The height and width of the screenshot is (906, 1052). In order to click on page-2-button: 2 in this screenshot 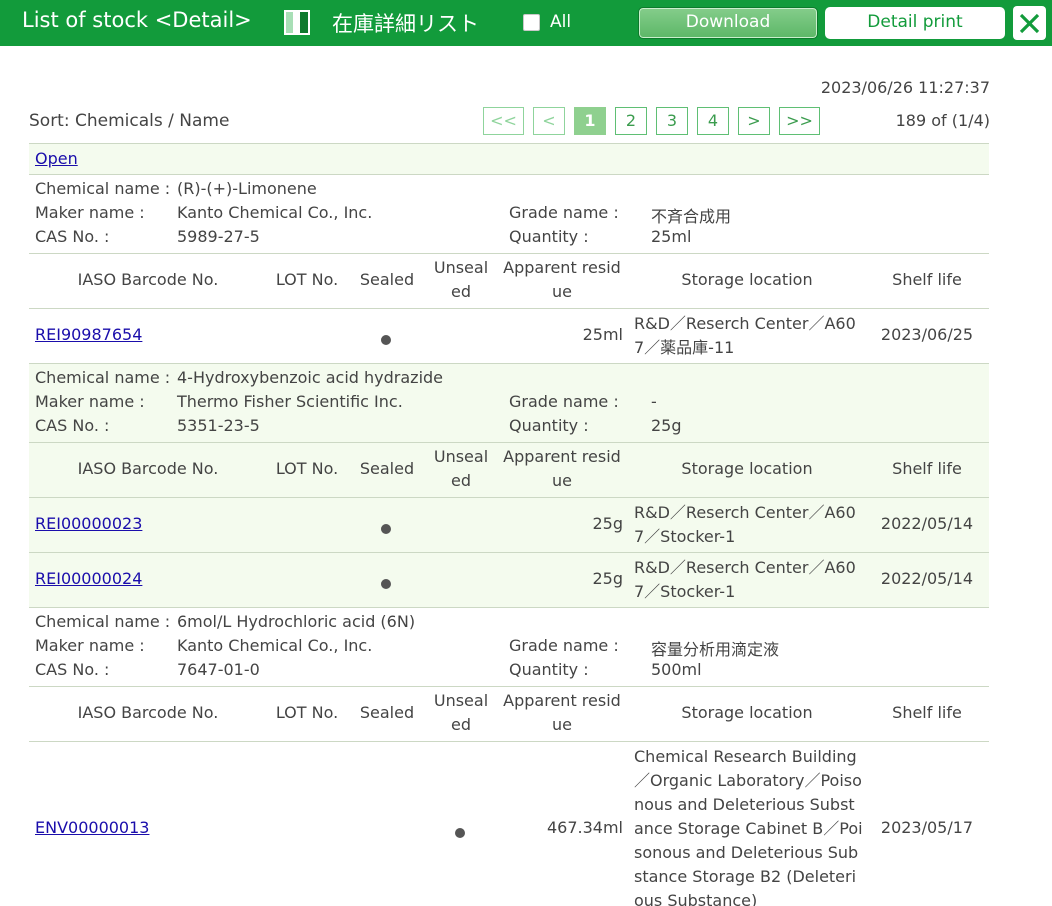, I will do `click(631, 121)`.